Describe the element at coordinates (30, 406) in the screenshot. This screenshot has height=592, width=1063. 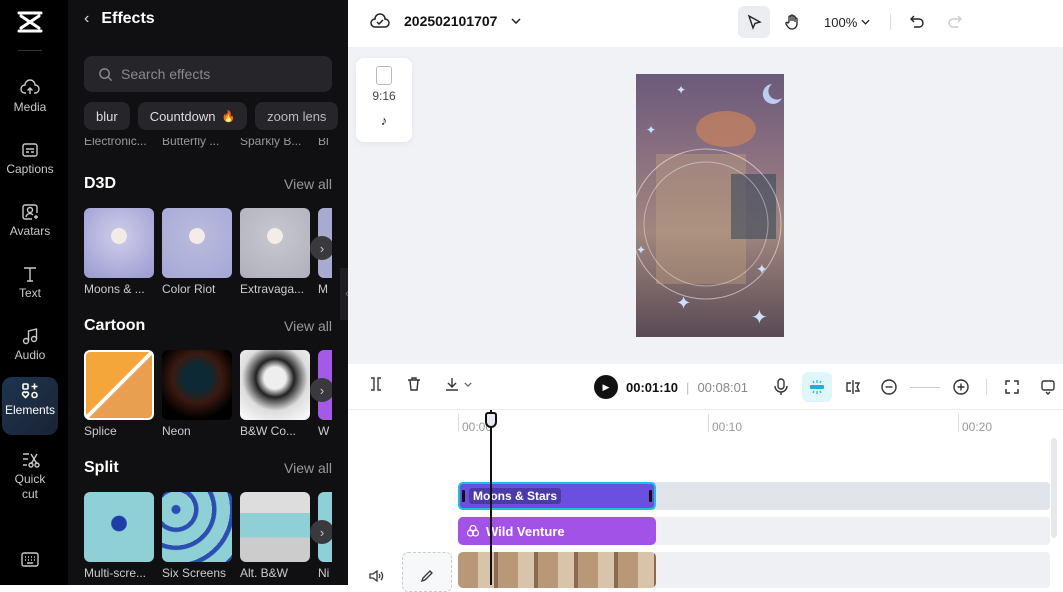
I see `rail-item-elements: Elements` at that location.